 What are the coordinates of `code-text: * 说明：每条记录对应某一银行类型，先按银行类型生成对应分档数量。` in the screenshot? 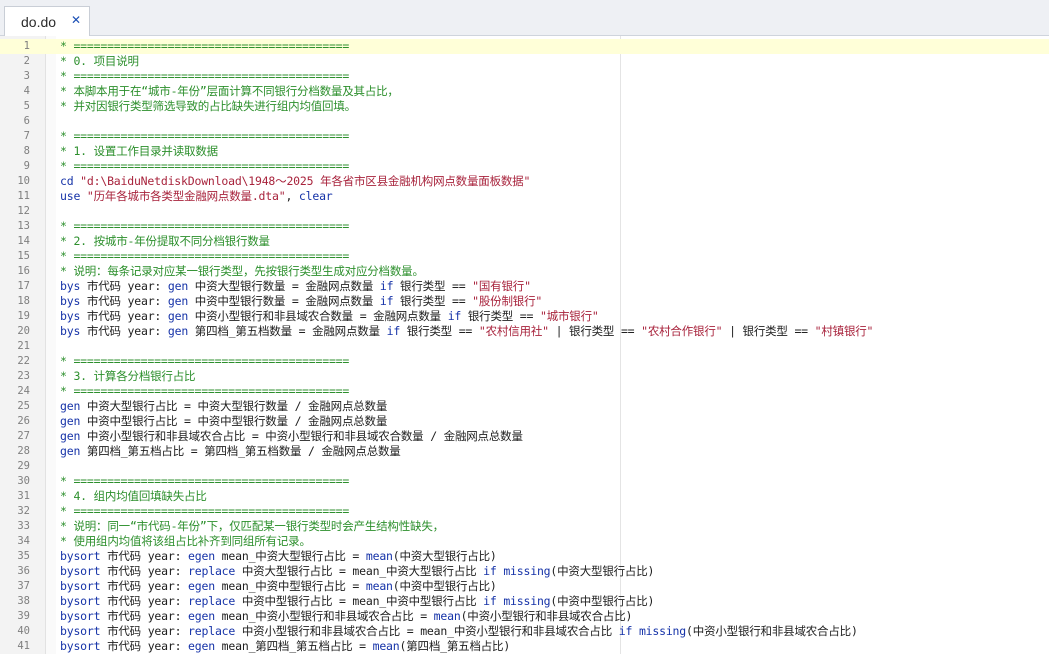 It's located at (242, 271).